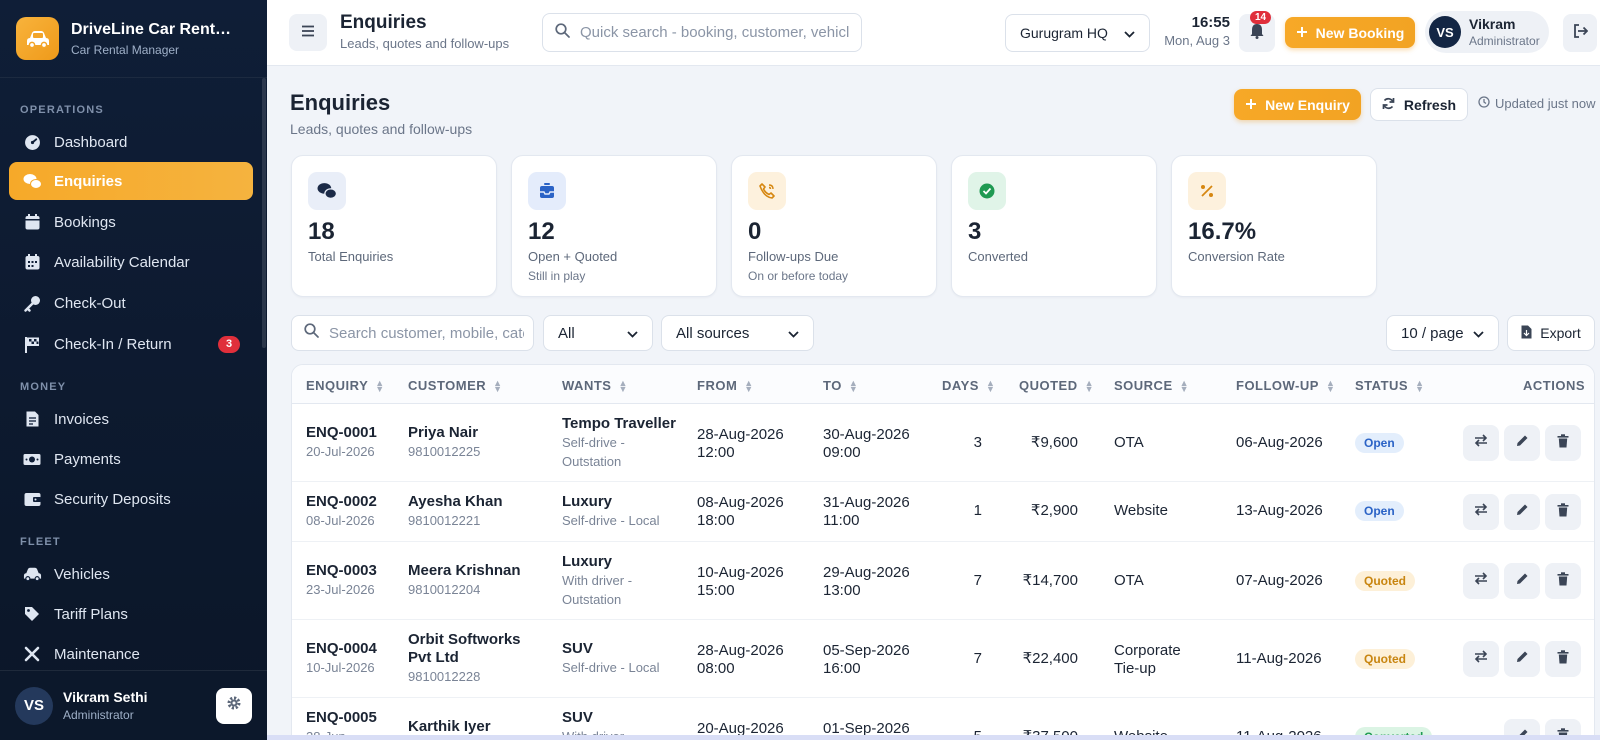  Describe the element at coordinates (798, 276) in the screenshot. I see `stat-hint: On or before today` at that location.